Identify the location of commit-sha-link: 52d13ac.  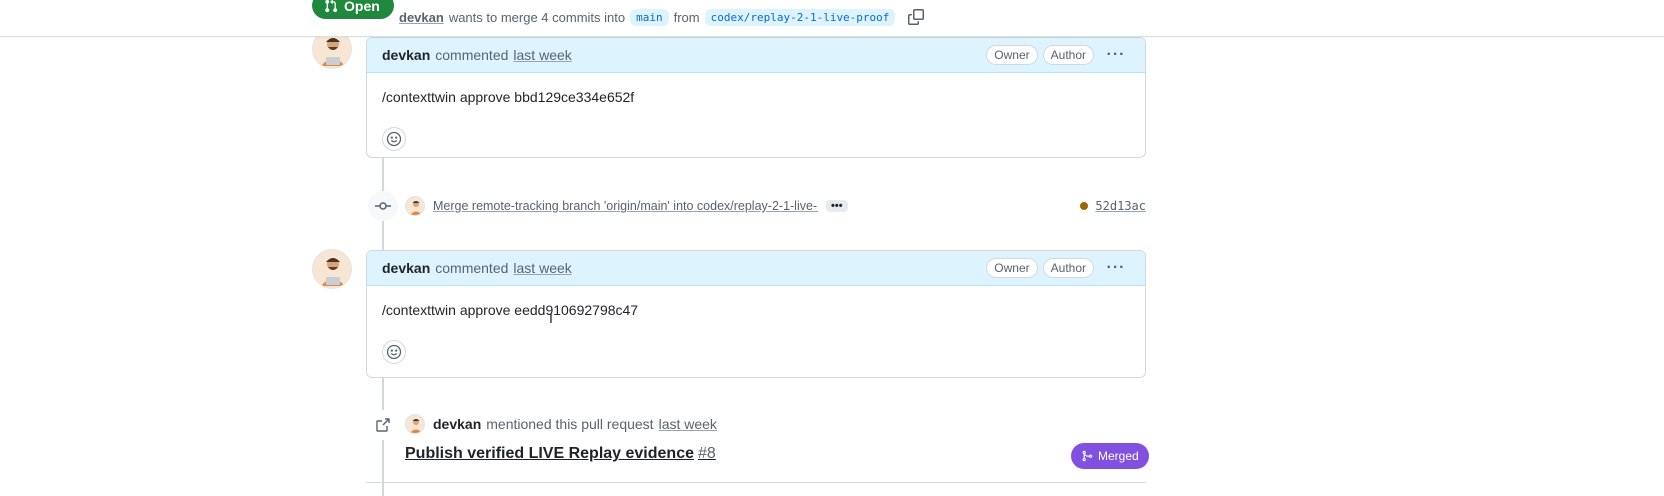
(1120, 206).